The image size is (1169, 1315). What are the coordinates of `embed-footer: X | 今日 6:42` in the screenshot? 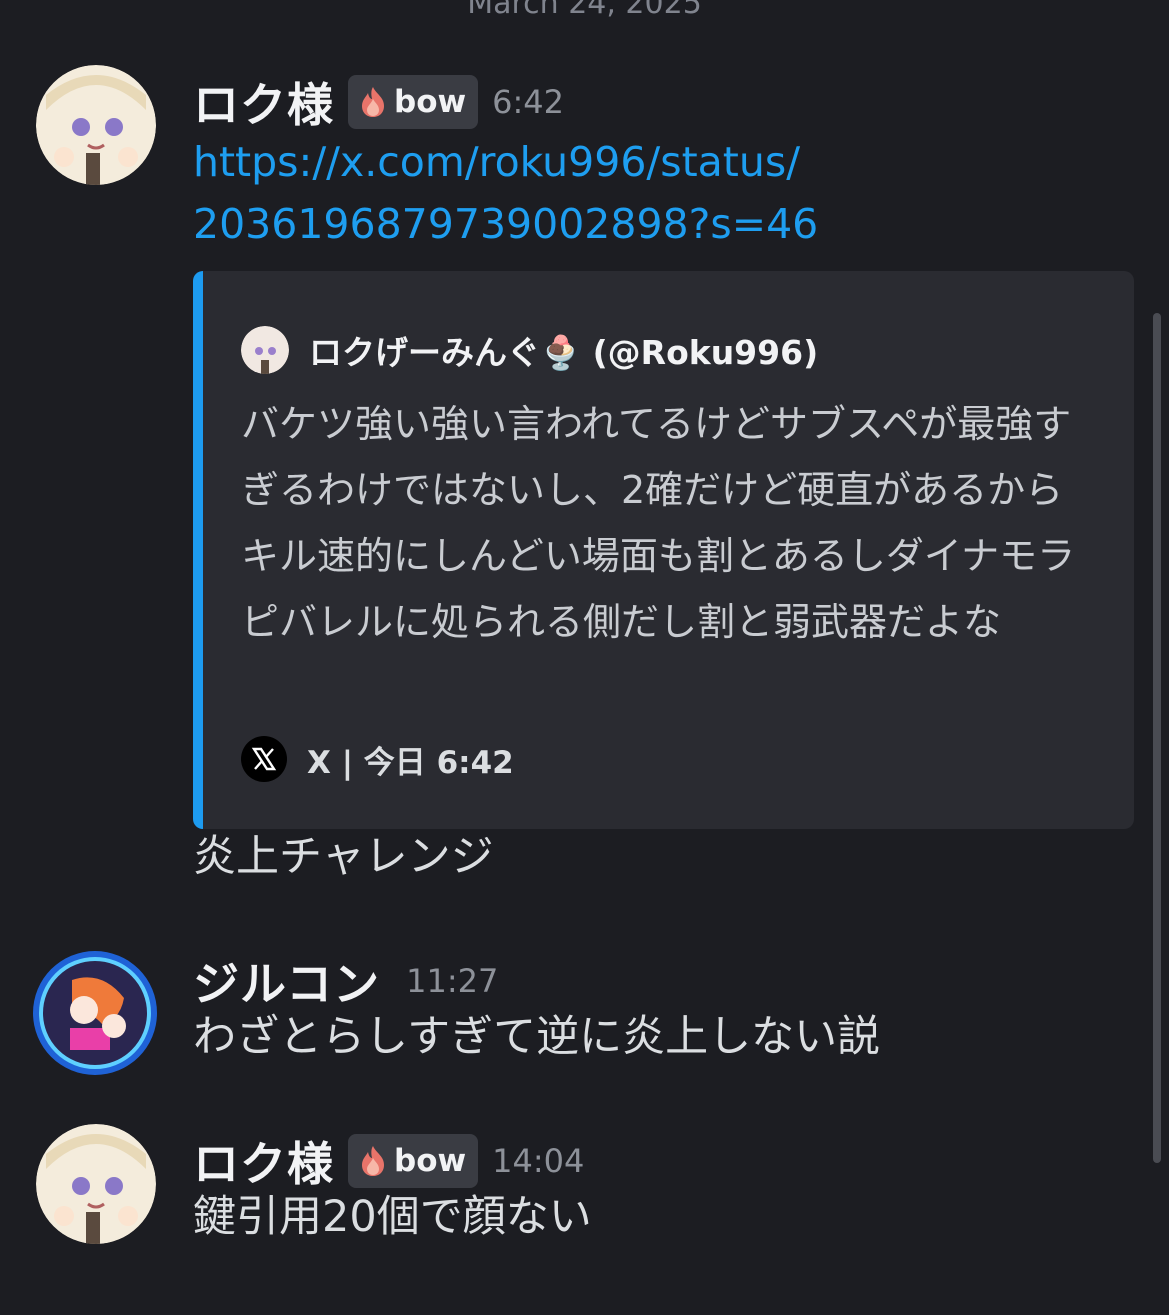 It's located at (377, 759).